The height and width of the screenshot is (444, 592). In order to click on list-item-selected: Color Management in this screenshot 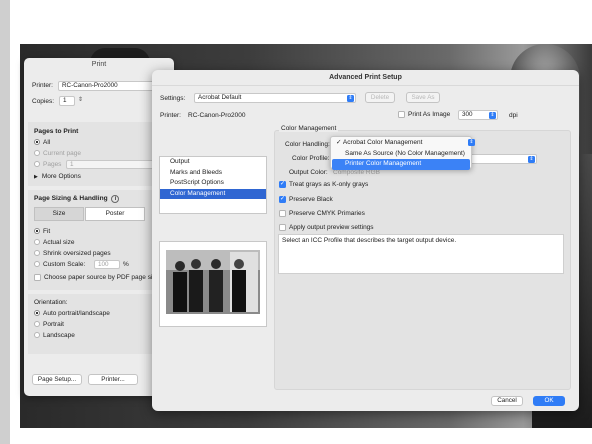, I will do `click(213, 193)`.